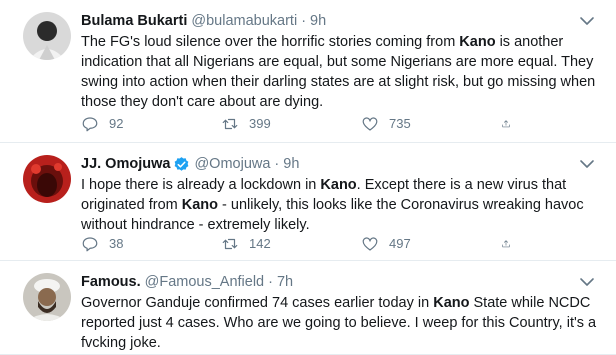 The height and width of the screenshot is (355, 616). Describe the element at coordinates (116, 123) in the screenshot. I see `reply-count: 92` at that location.